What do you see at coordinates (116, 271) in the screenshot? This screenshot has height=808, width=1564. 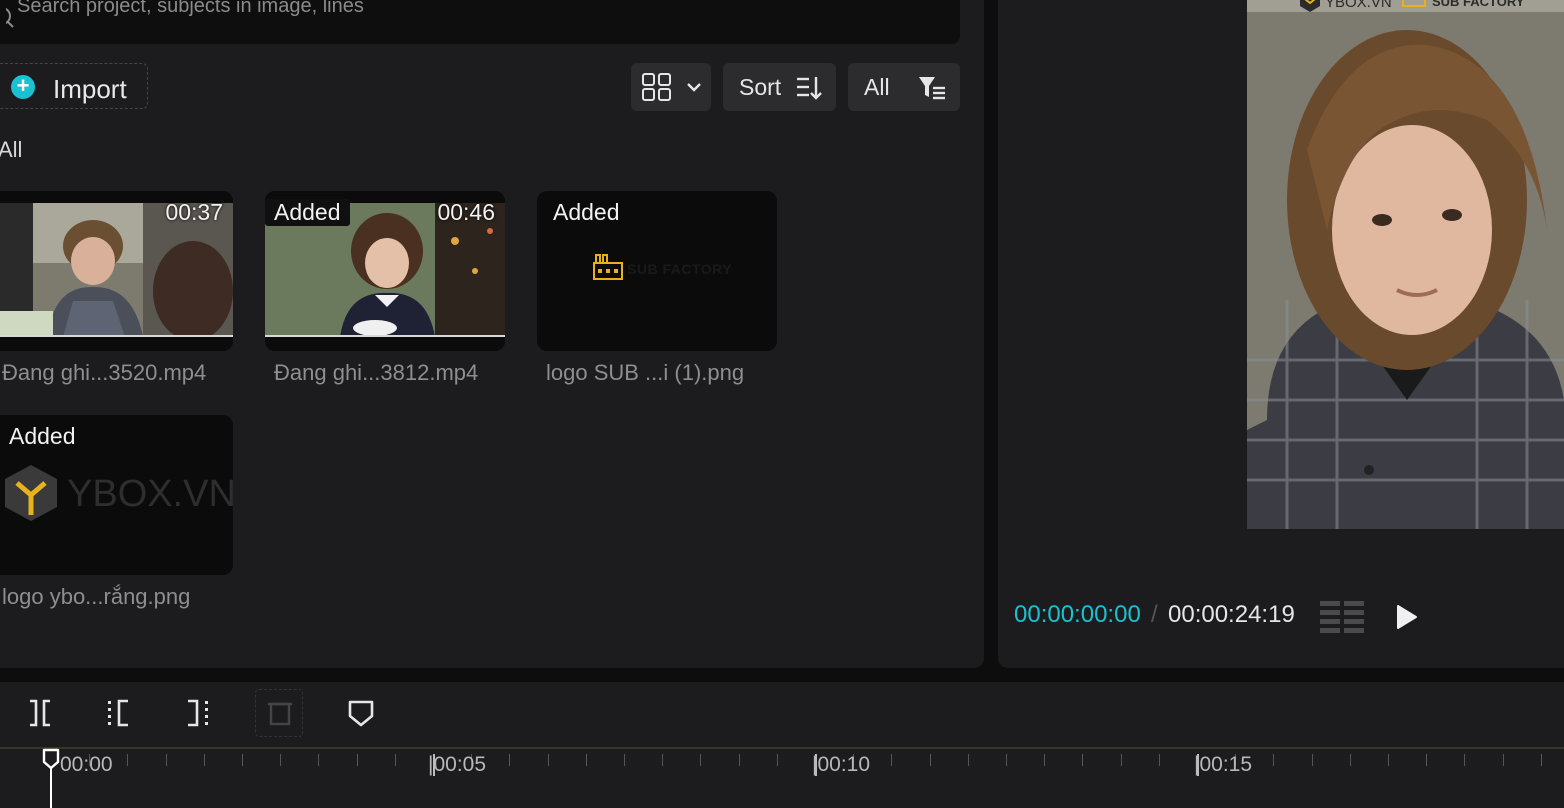 I see `media-card-video-1: 00:37` at bounding box center [116, 271].